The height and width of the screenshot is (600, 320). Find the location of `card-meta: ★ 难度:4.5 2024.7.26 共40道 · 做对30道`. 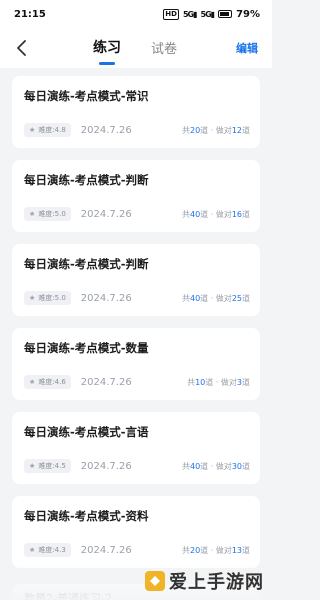

card-meta: ★ 难度:4.5 2024.7.26 共40道 · 做对30道 is located at coordinates (137, 466).